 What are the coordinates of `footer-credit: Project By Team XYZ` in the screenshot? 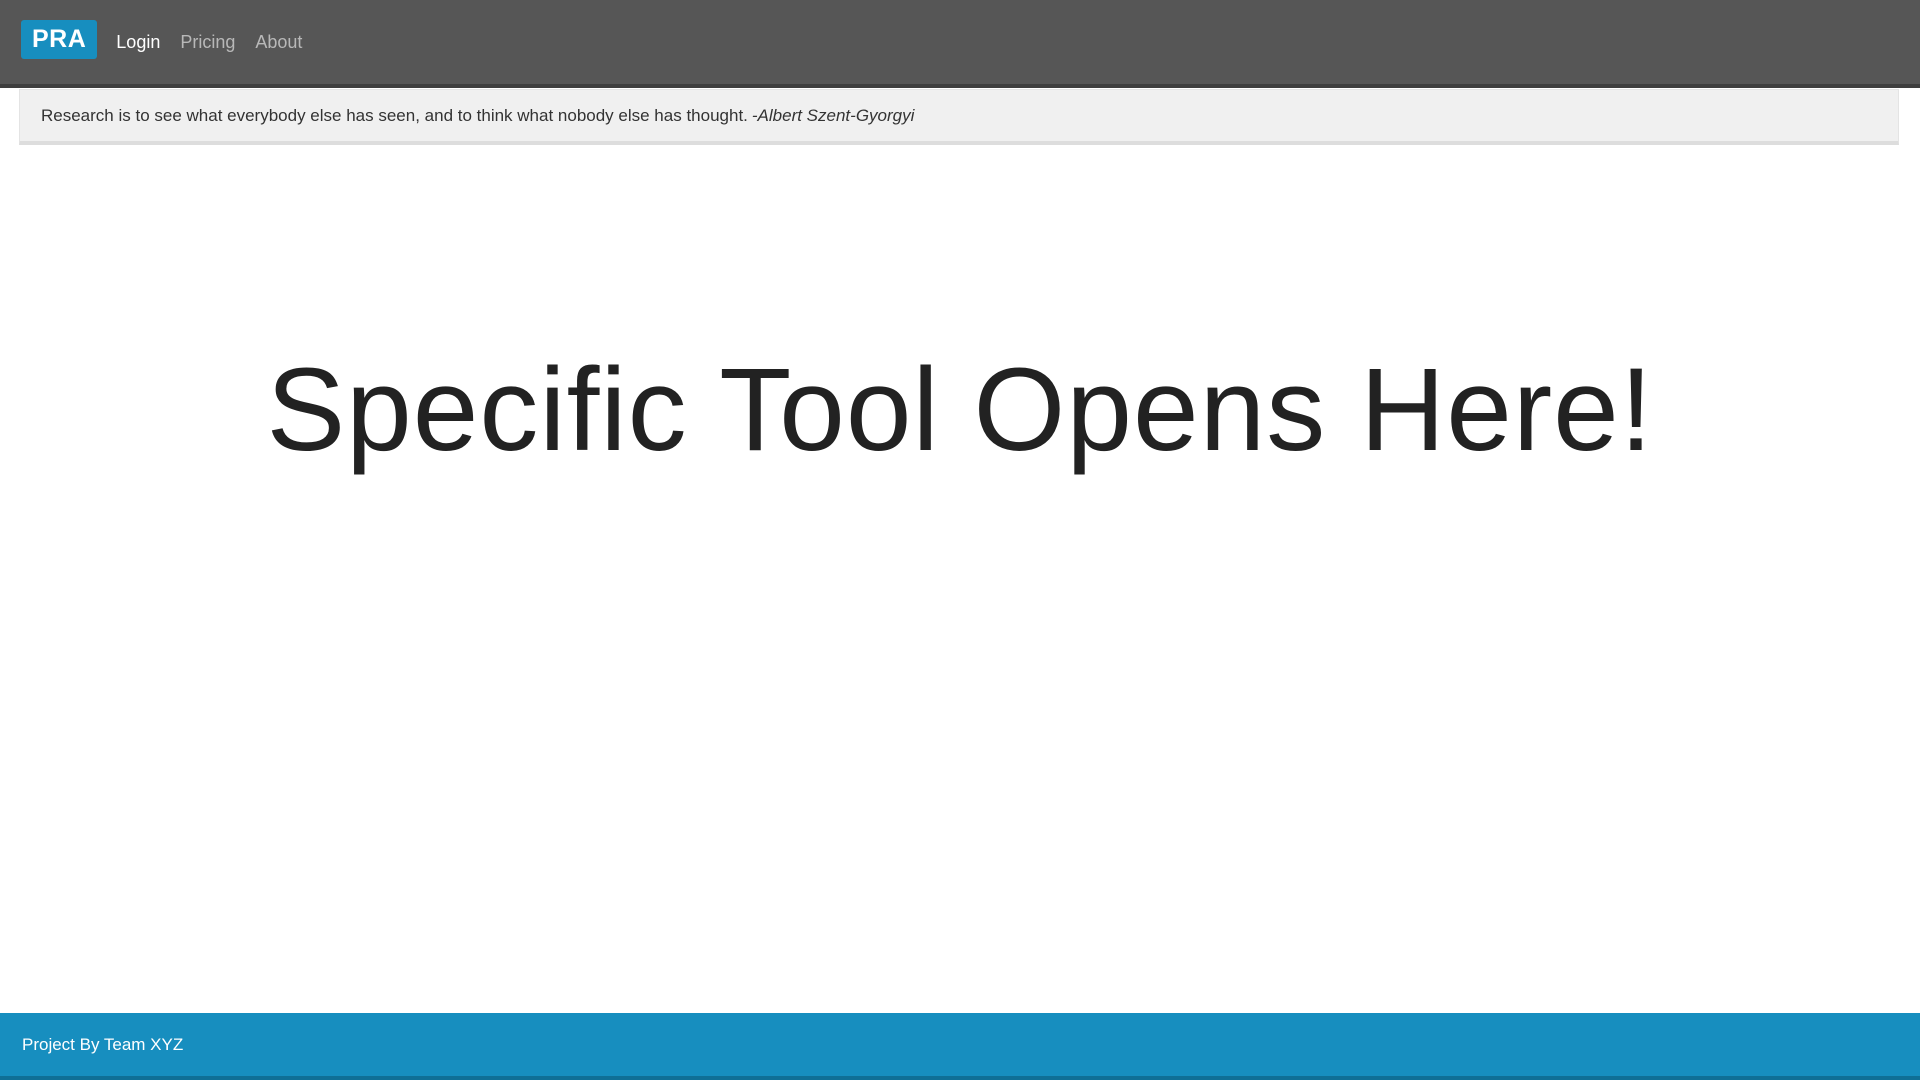 It's located at (103, 1044).